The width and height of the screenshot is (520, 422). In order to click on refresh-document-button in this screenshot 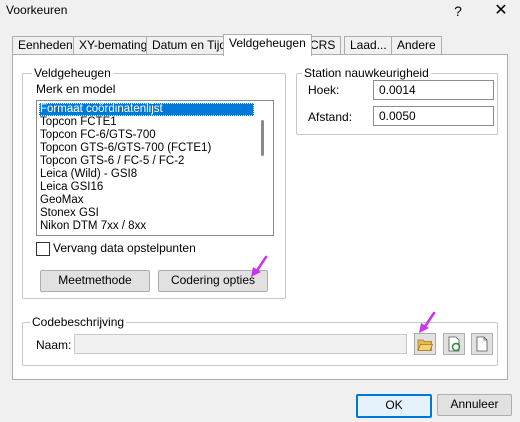, I will do `click(454, 344)`.